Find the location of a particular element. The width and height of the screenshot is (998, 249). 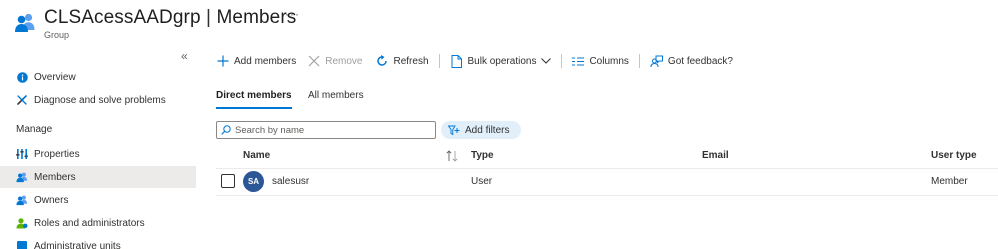

header-divider is located at coordinates (607, 168).